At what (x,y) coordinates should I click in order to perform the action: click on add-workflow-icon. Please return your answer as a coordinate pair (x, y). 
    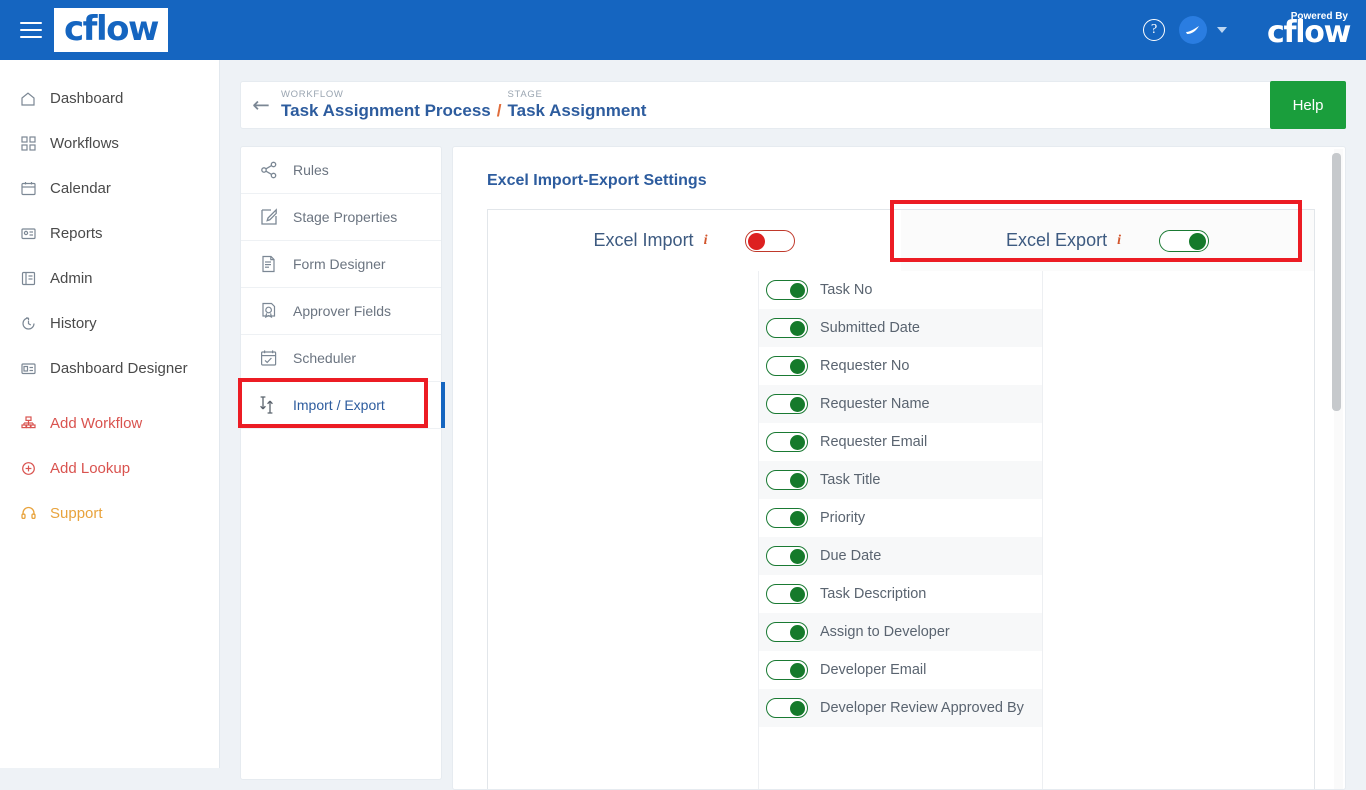
    Looking at the image, I should click on (28, 424).